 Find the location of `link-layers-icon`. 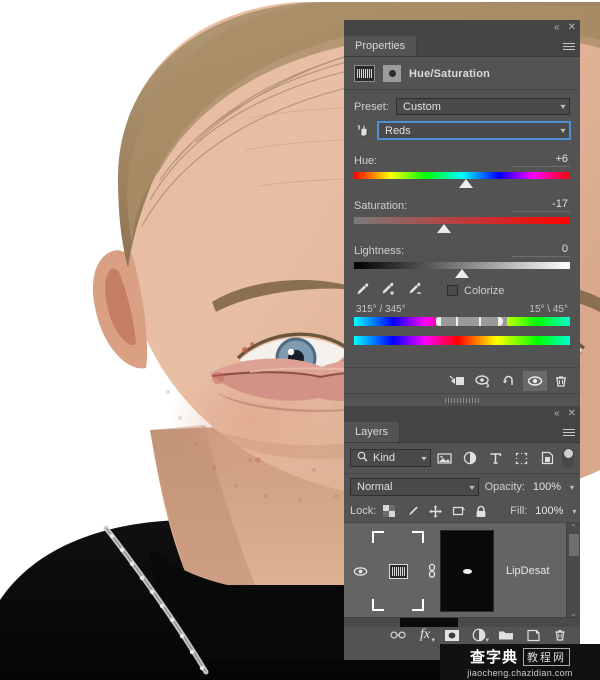

link-layers-icon is located at coordinates (398, 635).